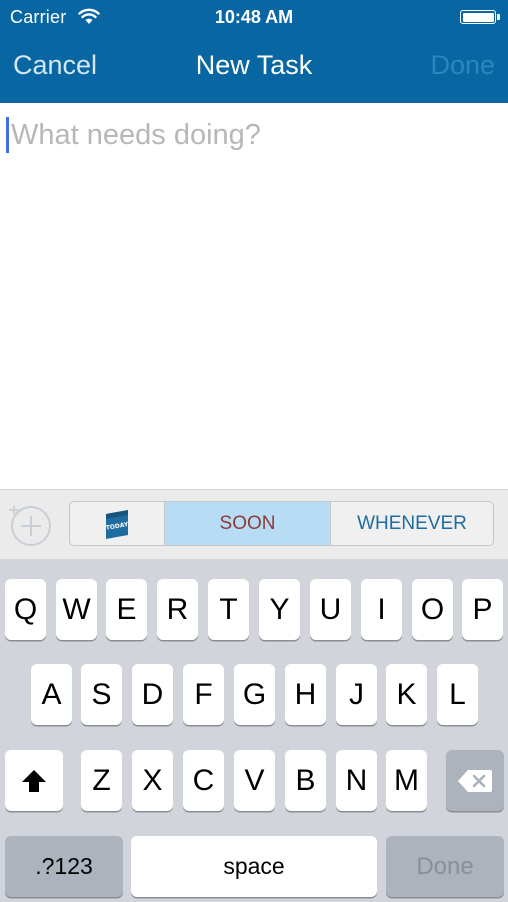 This screenshot has width=508, height=902. Describe the element at coordinates (152, 780) in the screenshot. I see `key-x: X` at that location.